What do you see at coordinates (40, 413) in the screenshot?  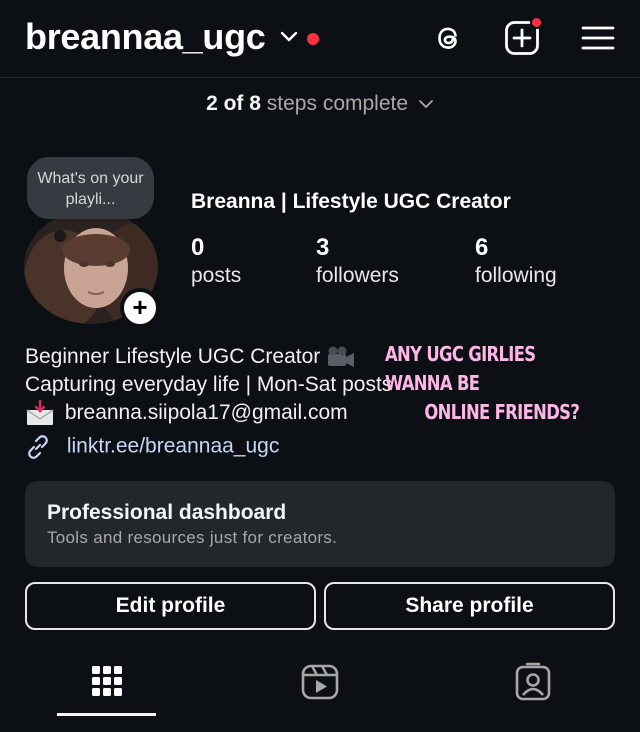 I see `envelope-icon` at bounding box center [40, 413].